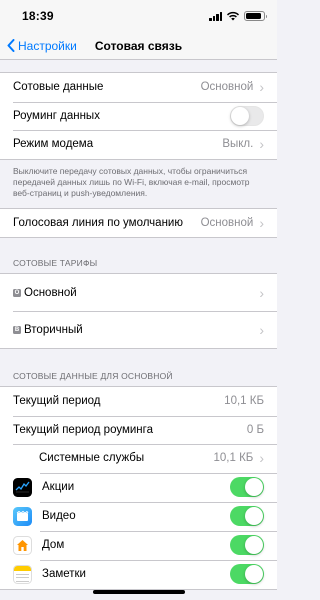 This screenshot has width=320, height=600. Describe the element at coordinates (255, 16) in the screenshot. I see `battery-icon` at that location.